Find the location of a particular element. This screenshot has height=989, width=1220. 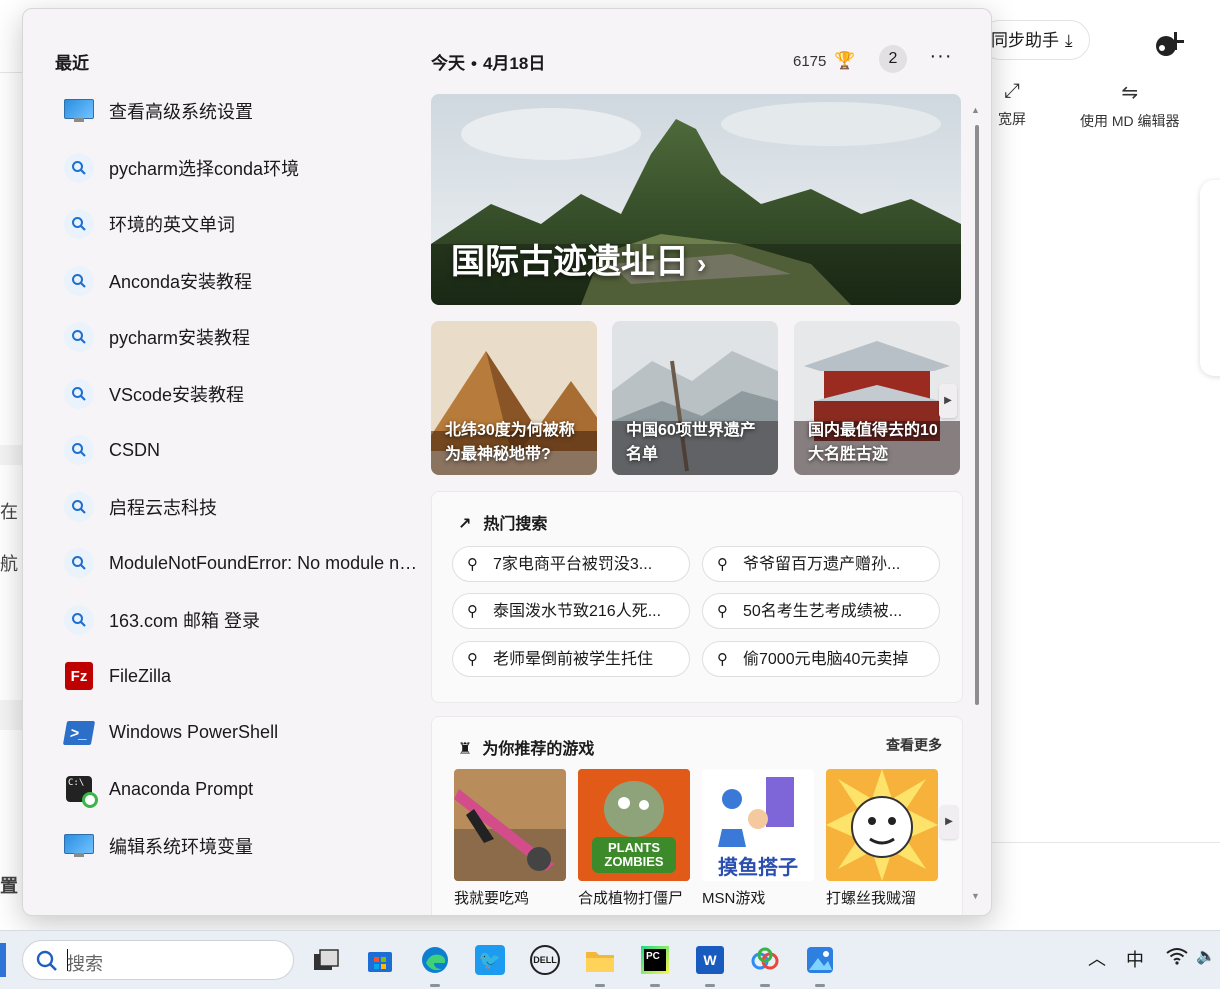

date-label: 4月18日 is located at coordinates (514, 63).